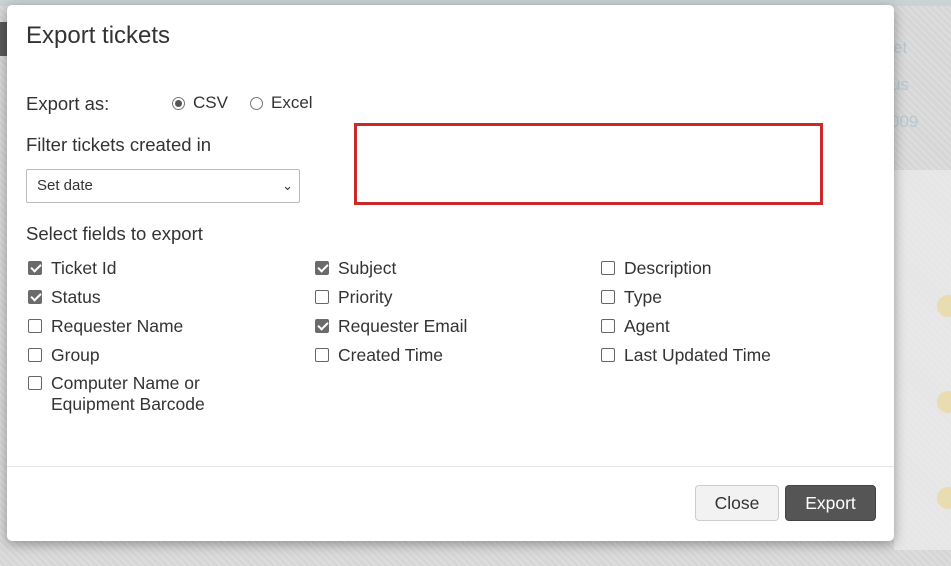 This screenshot has width=951, height=566. I want to click on field-option: Description, so click(656, 268).